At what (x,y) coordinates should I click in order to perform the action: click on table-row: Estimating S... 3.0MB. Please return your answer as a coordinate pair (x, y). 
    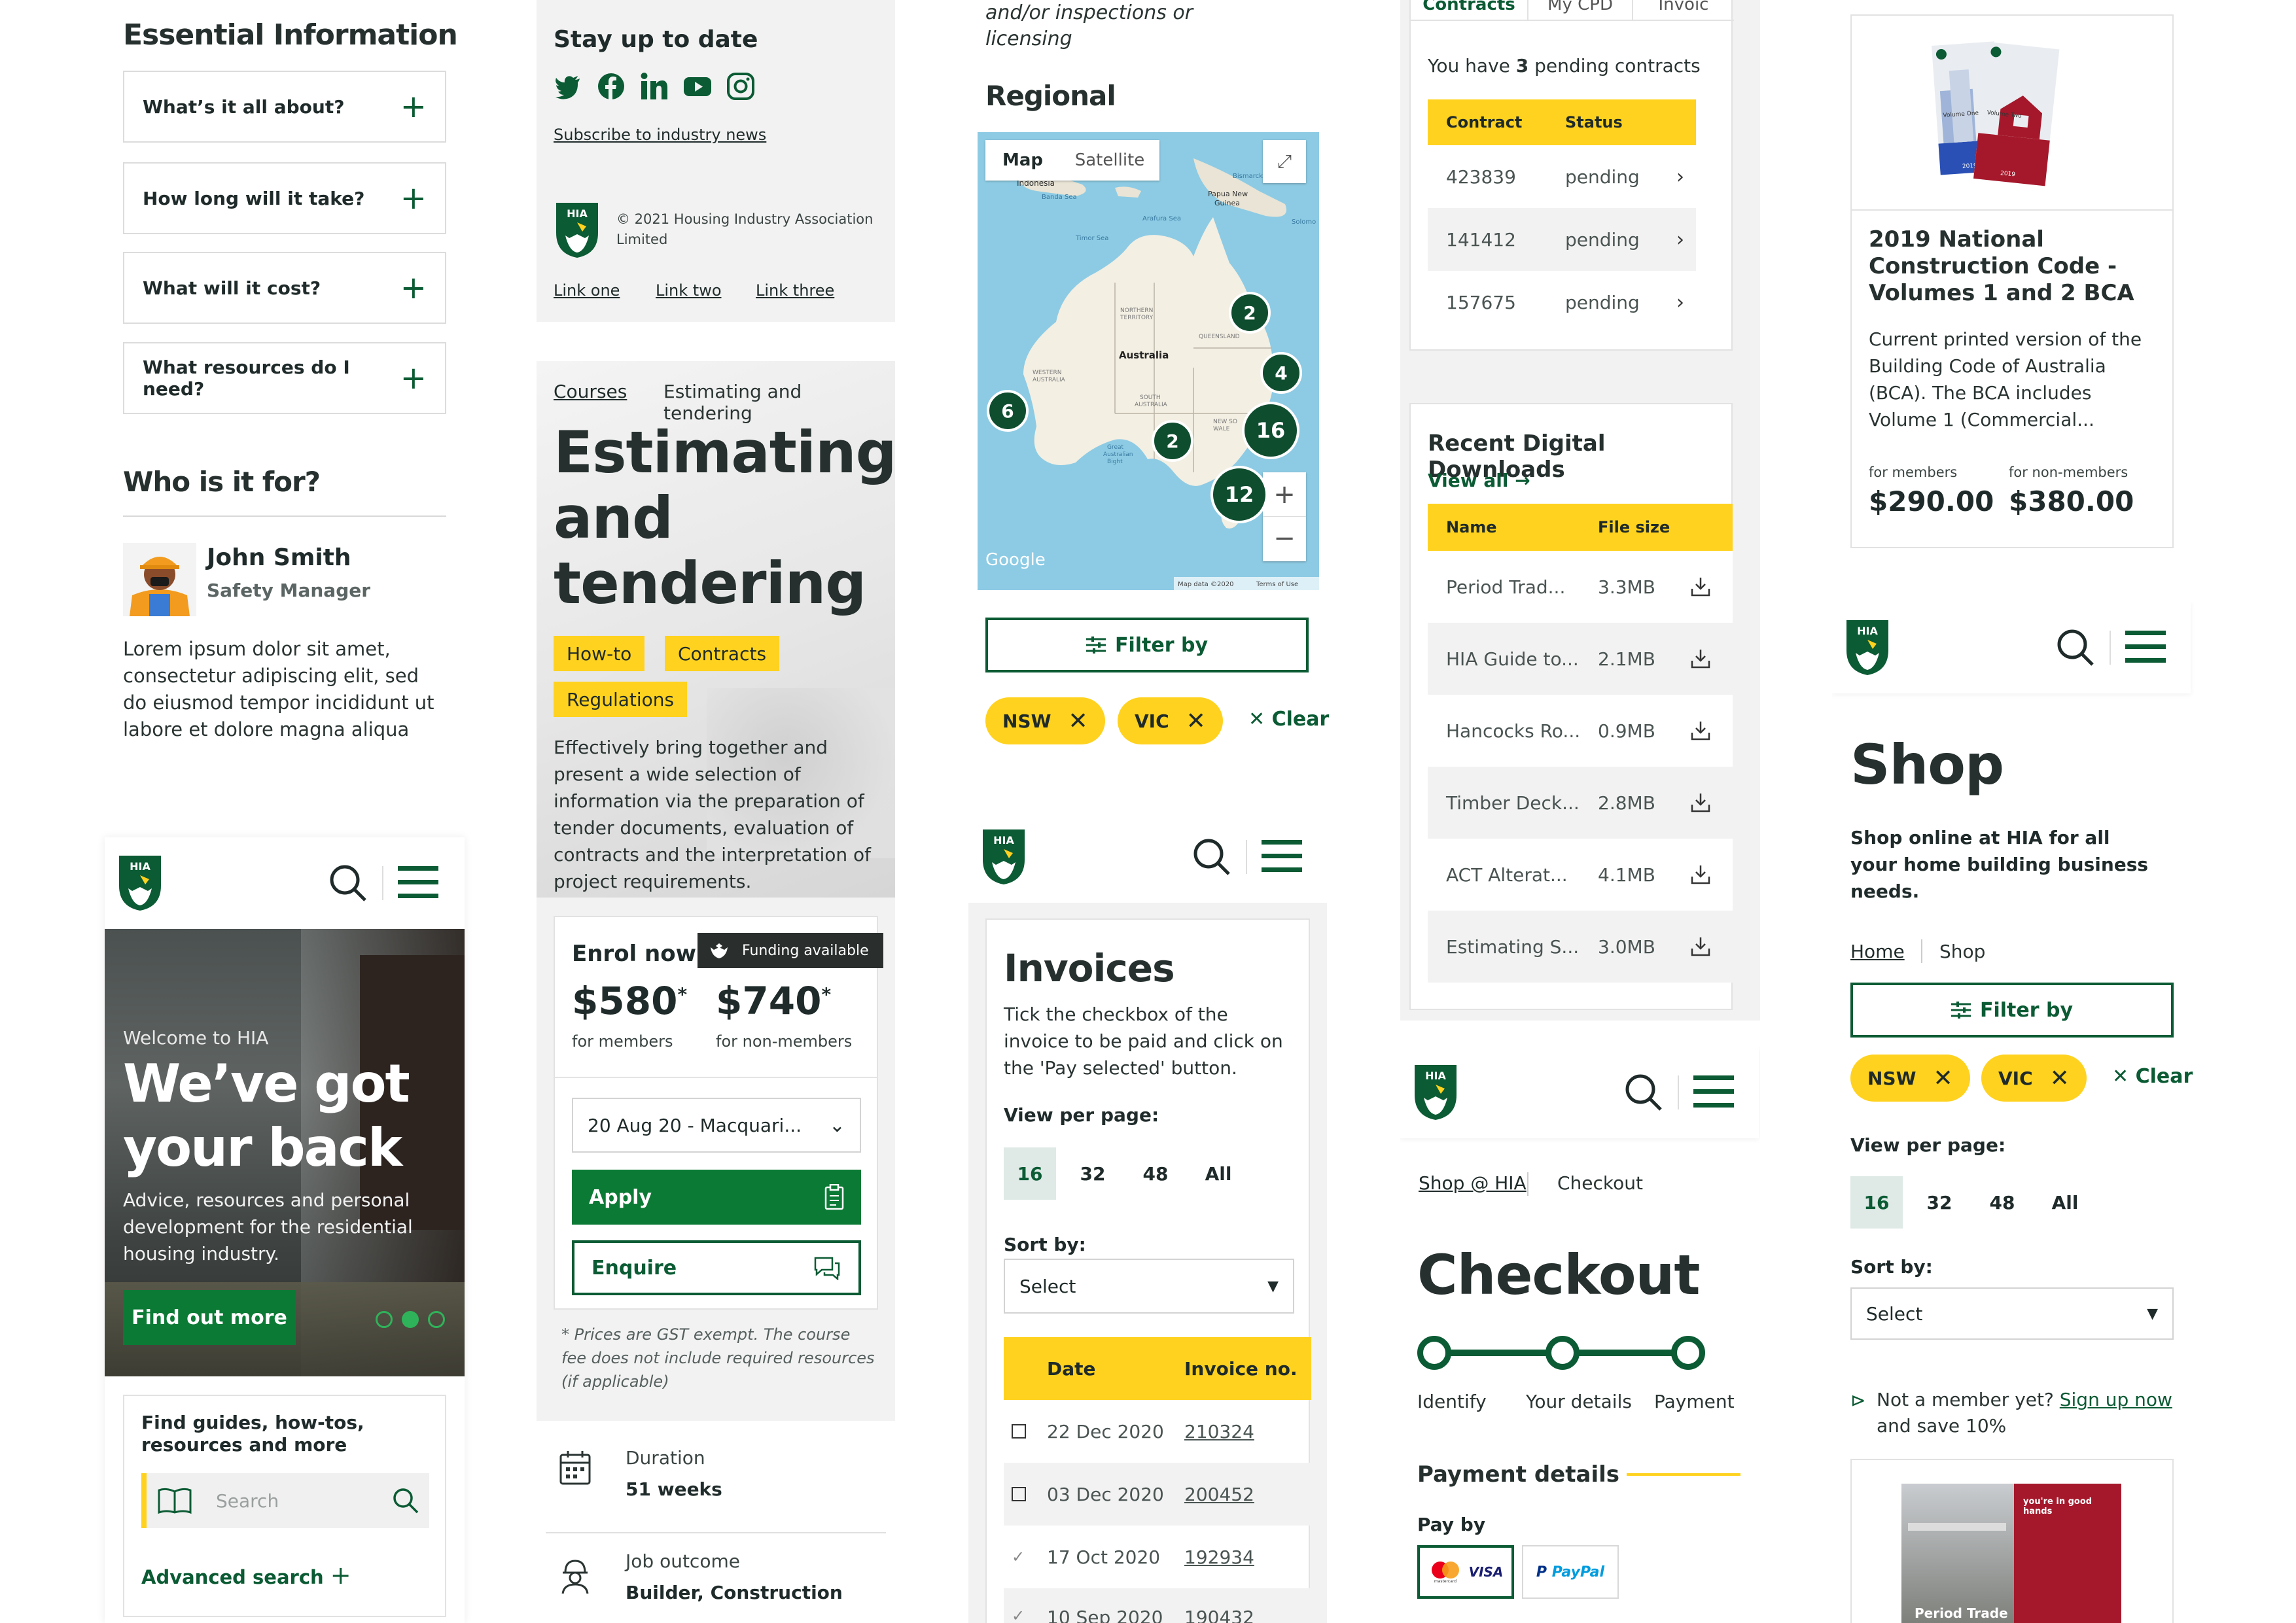
    Looking at the image, I should click on (1581, 947).